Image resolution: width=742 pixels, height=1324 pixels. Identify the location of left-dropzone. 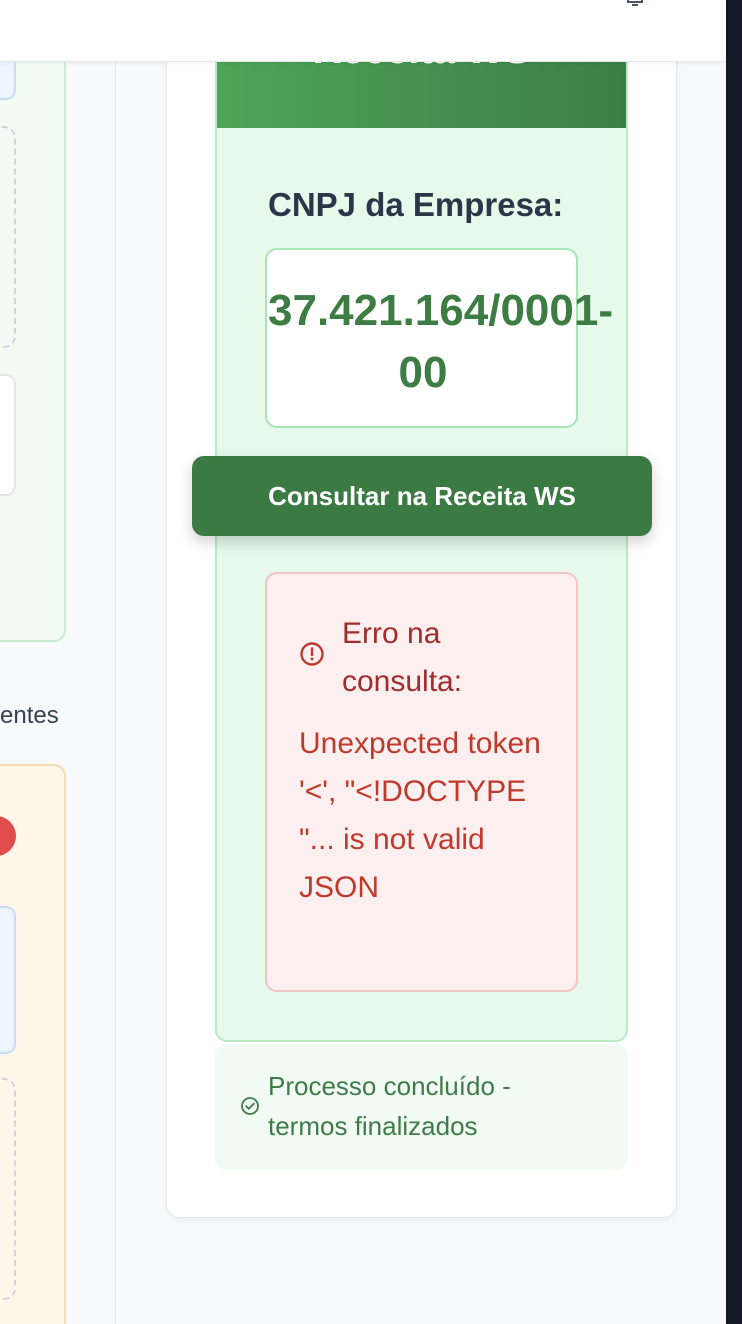
(8, 237).